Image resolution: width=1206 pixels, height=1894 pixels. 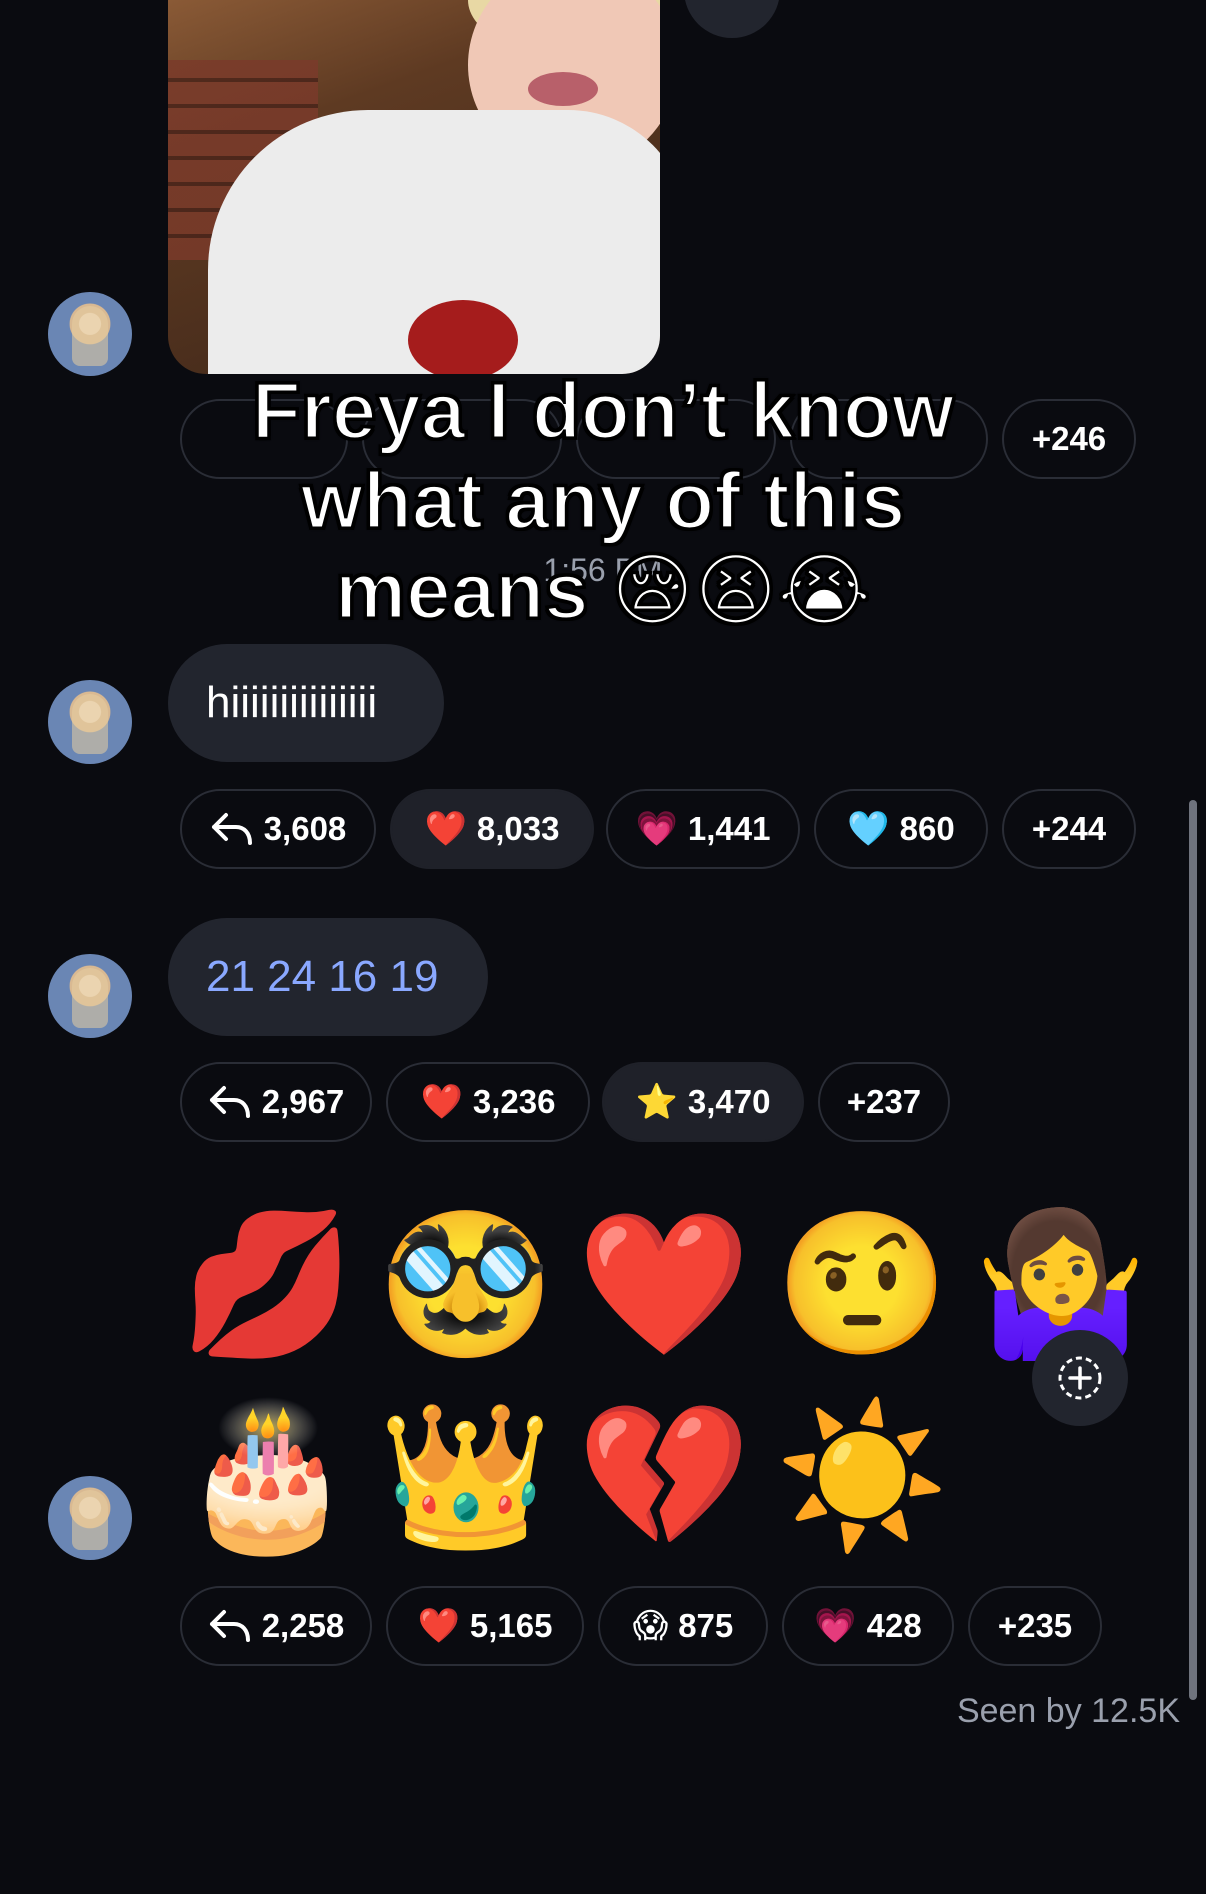 What do you see at coordinates (414, 187) in the screenshot?
I see `video-message-thumbnail` at bounding box center [414, 187].